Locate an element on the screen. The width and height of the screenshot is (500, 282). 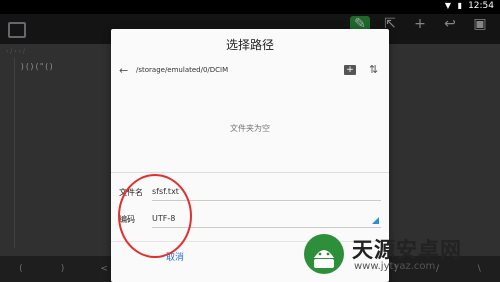
current-path: /storage/emulated/0/DCIM is located at coordinates (182, 70).